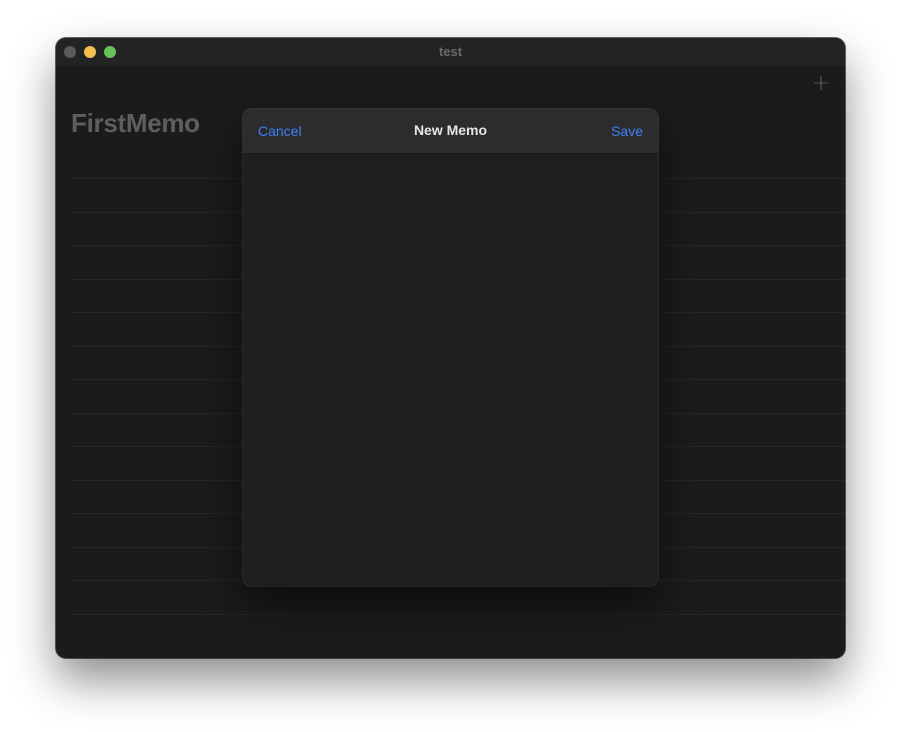  I want to click on sheet-header: Cancel New Memo Save, so click(450, 131).